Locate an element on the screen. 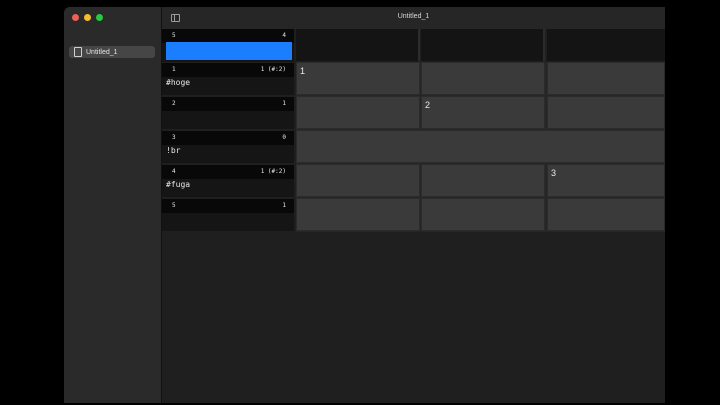 The image size is (720, 405). close-window-button is located at coordinates (75, 17).